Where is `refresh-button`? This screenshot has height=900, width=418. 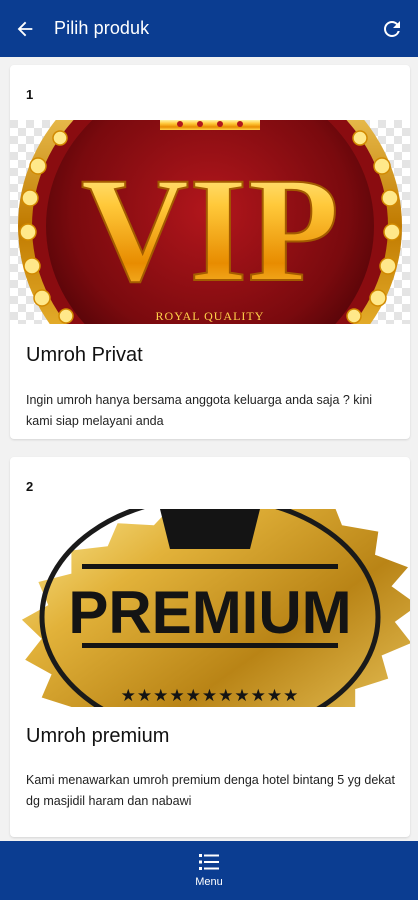
refresh-button is located at coordinates (392, 29).